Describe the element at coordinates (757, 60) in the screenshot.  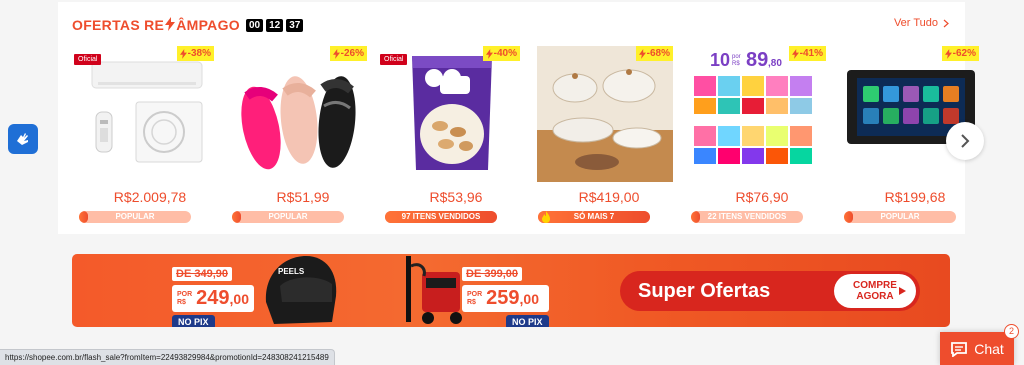
I see `bundle-price: 89` at that location.